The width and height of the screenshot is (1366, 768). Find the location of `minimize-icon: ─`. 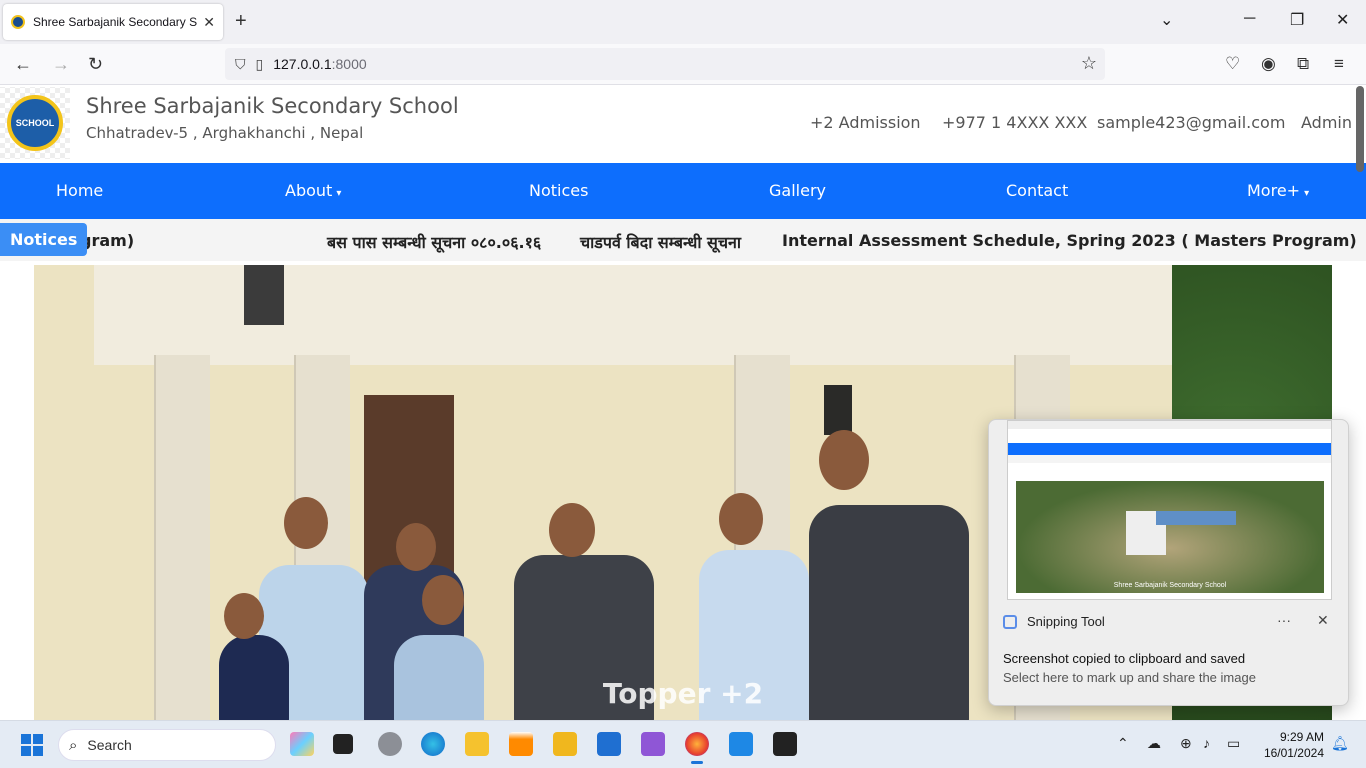

minimize-icon: ─ is located at coordinates (1249, 19).